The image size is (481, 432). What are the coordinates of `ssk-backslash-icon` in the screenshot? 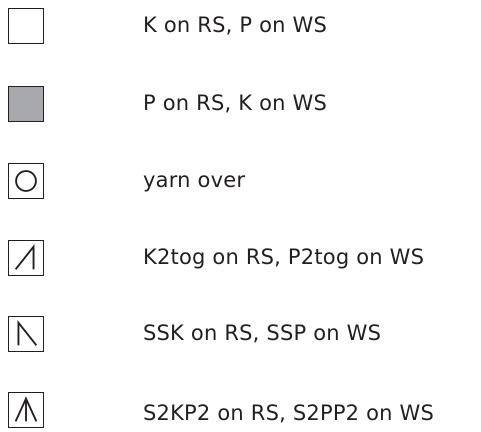 It's located at (26, 334).